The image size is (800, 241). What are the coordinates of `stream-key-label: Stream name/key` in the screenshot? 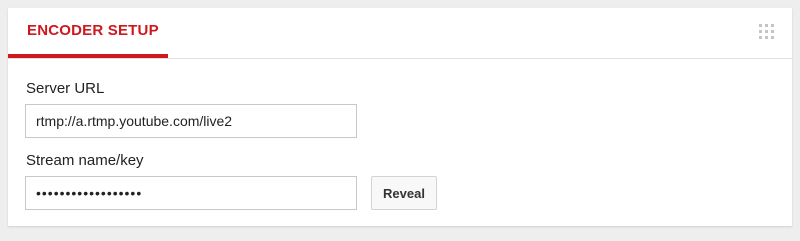 It's located at (85, 160).